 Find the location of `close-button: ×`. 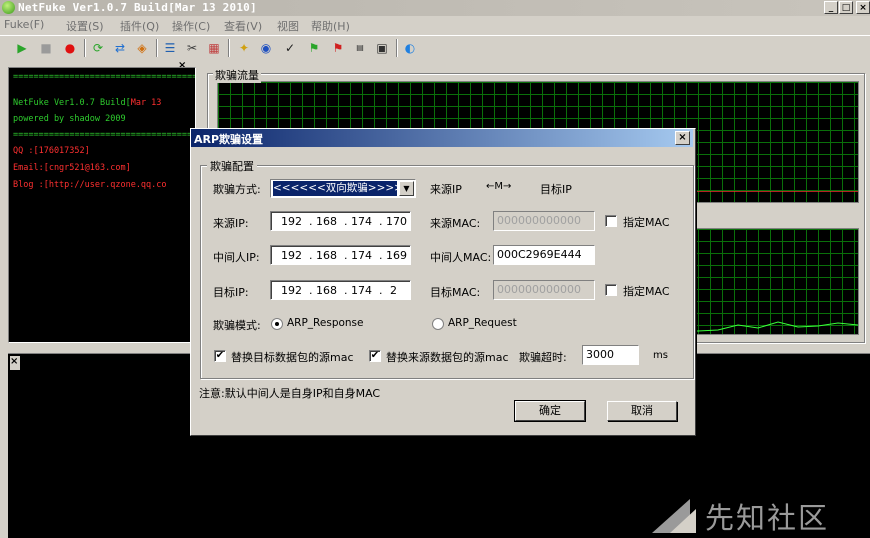

close-button: × is located at coordinates (863, 7).